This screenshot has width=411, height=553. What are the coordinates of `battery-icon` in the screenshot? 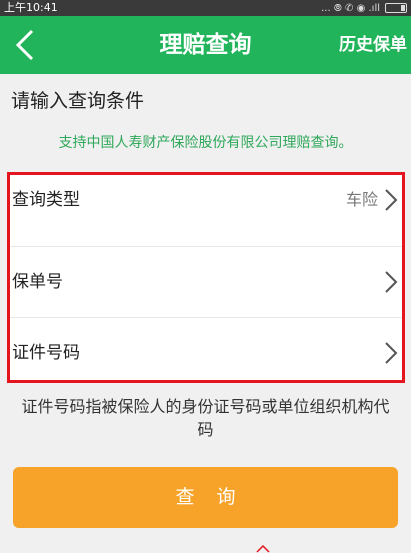 It's located at (396, 8).